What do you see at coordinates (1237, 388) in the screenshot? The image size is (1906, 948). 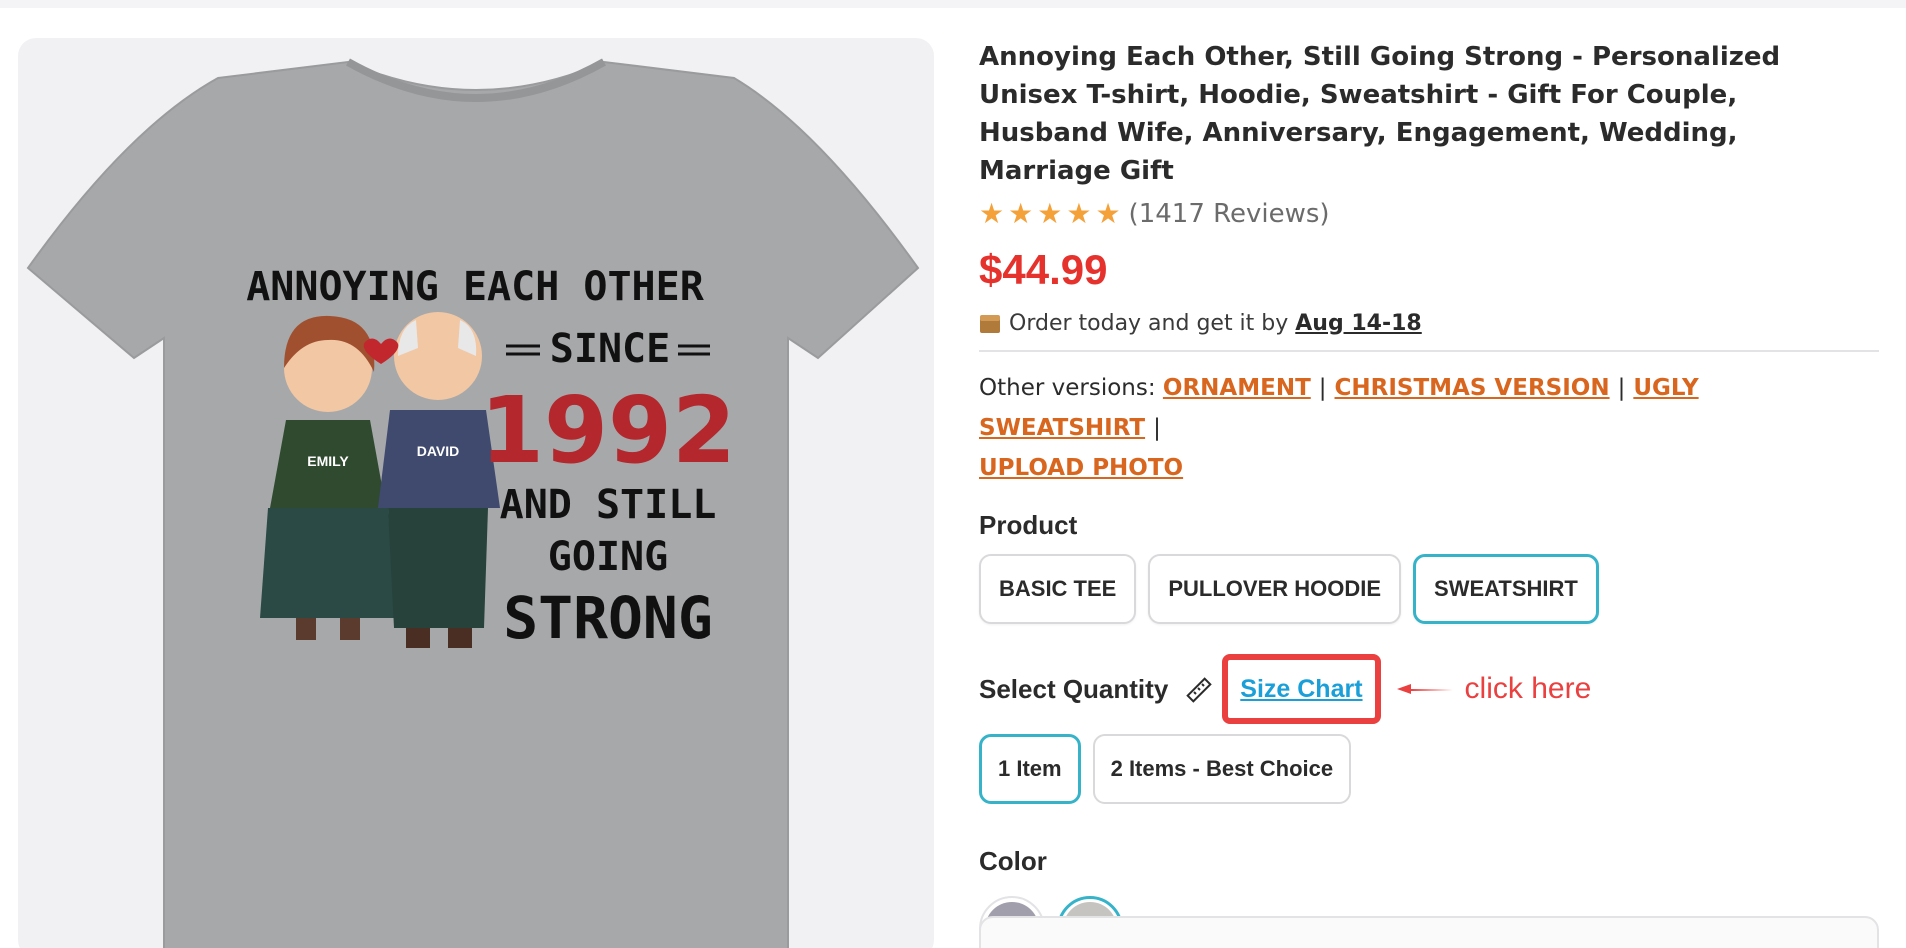 I see `version-link-ornament: ORNAMENT` at bounding box center [1237, 388].